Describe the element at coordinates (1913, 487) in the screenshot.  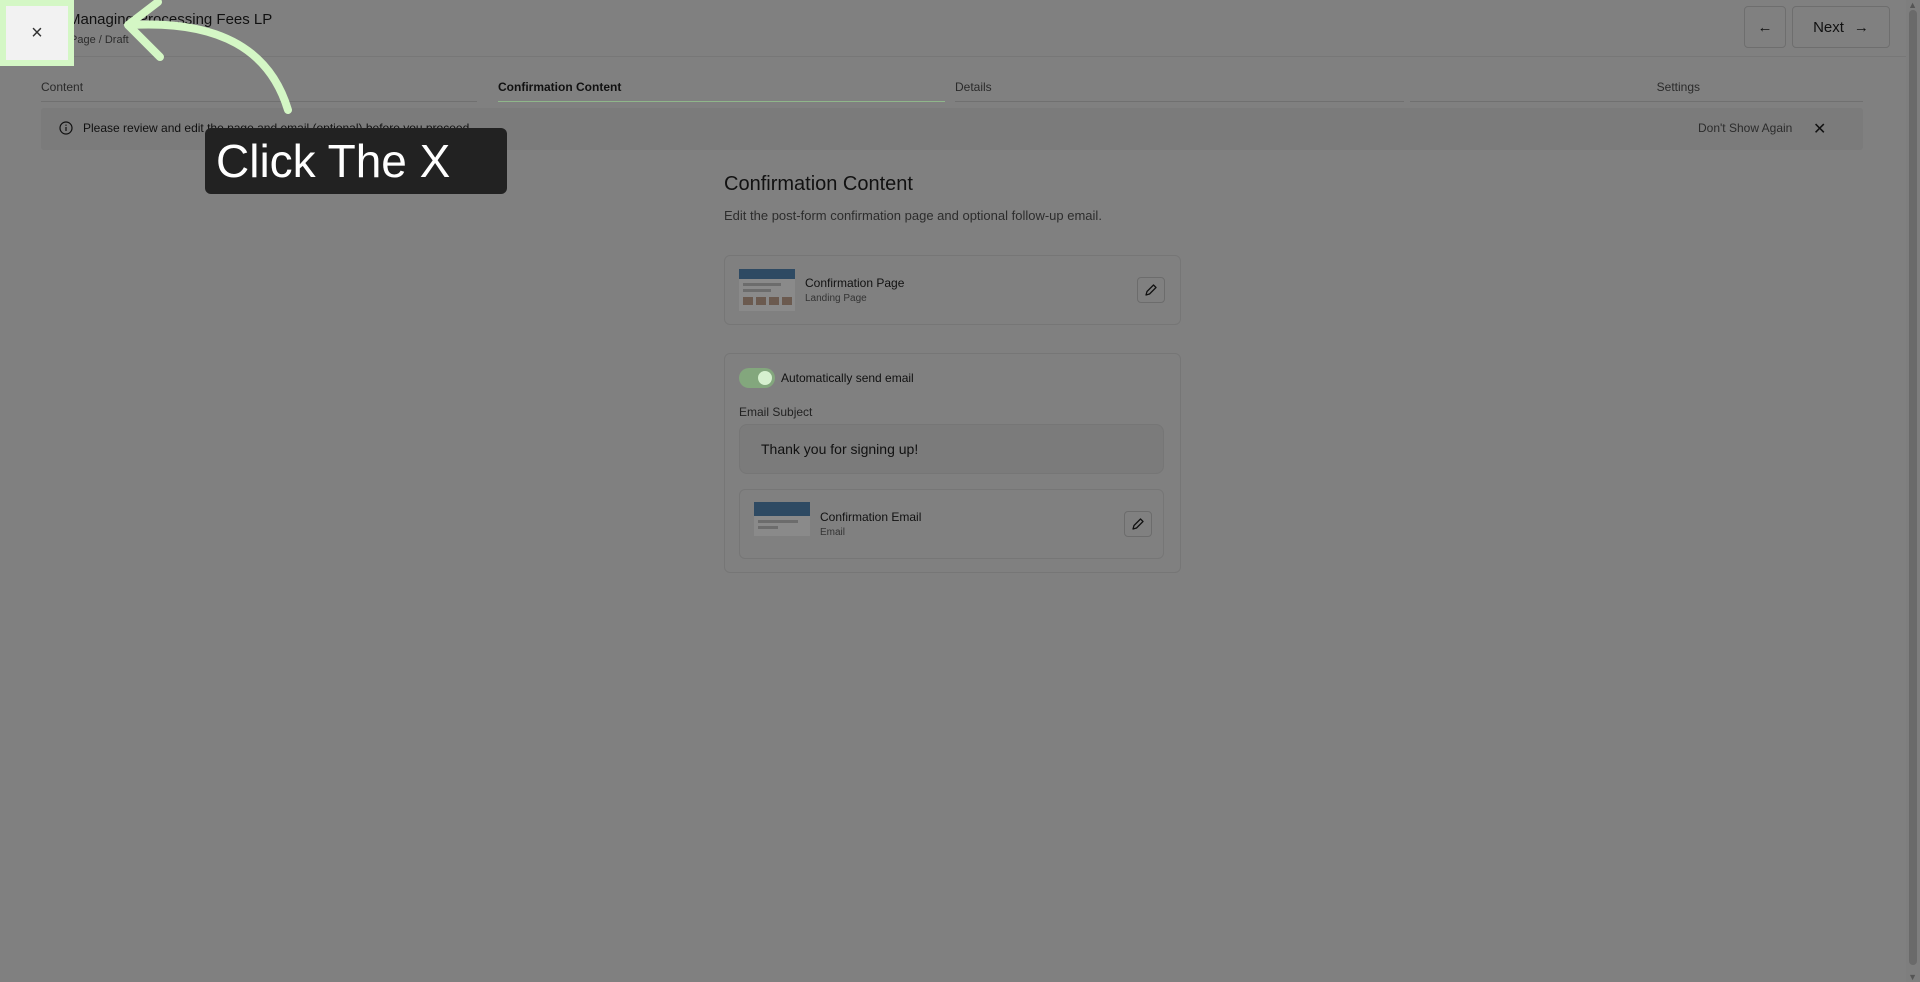
I see `scrollbar-thumb` at that location.